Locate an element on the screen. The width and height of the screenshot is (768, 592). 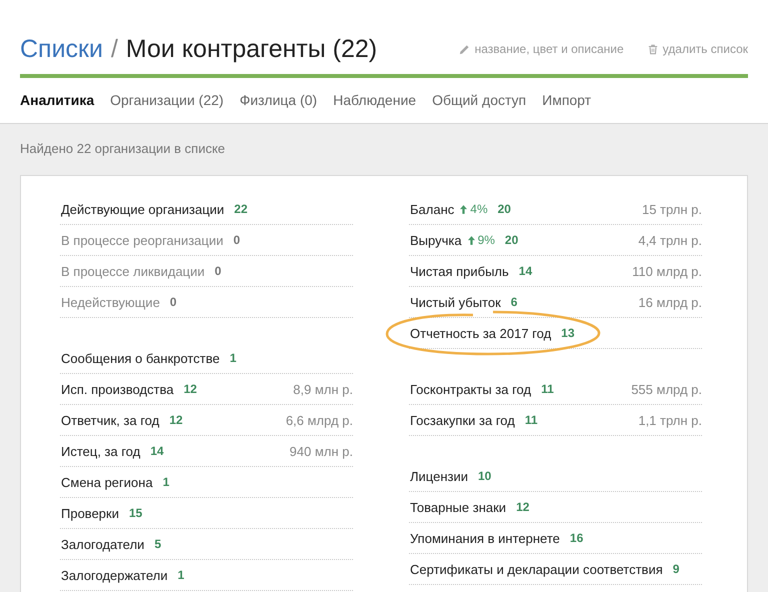
tab: Организации (22) is located at coordinates (167, 100).